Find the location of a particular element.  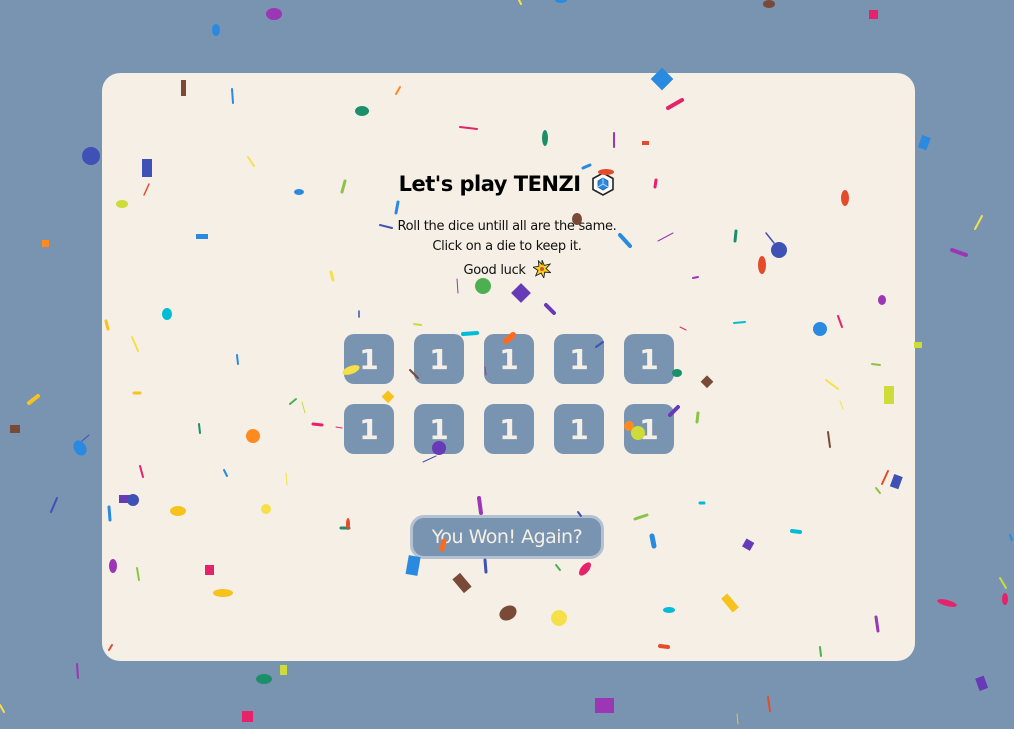

die-1: 1 is located at coordinates (369, 359).